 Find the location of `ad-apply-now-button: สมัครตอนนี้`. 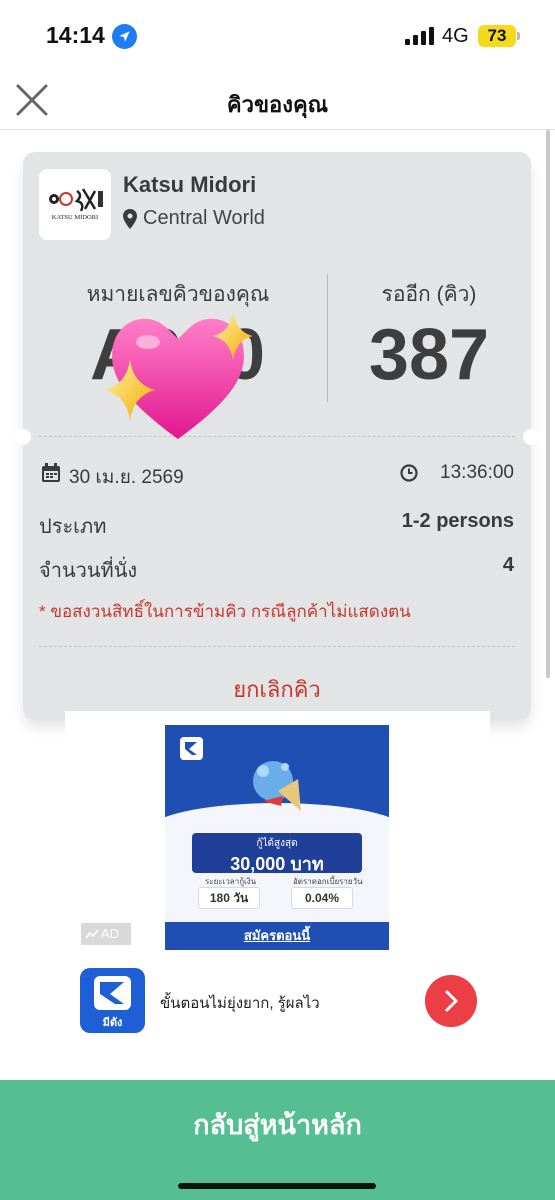

ad-apply-now-button: สมัครตอนนี้ is located at coordinates (277, 936).